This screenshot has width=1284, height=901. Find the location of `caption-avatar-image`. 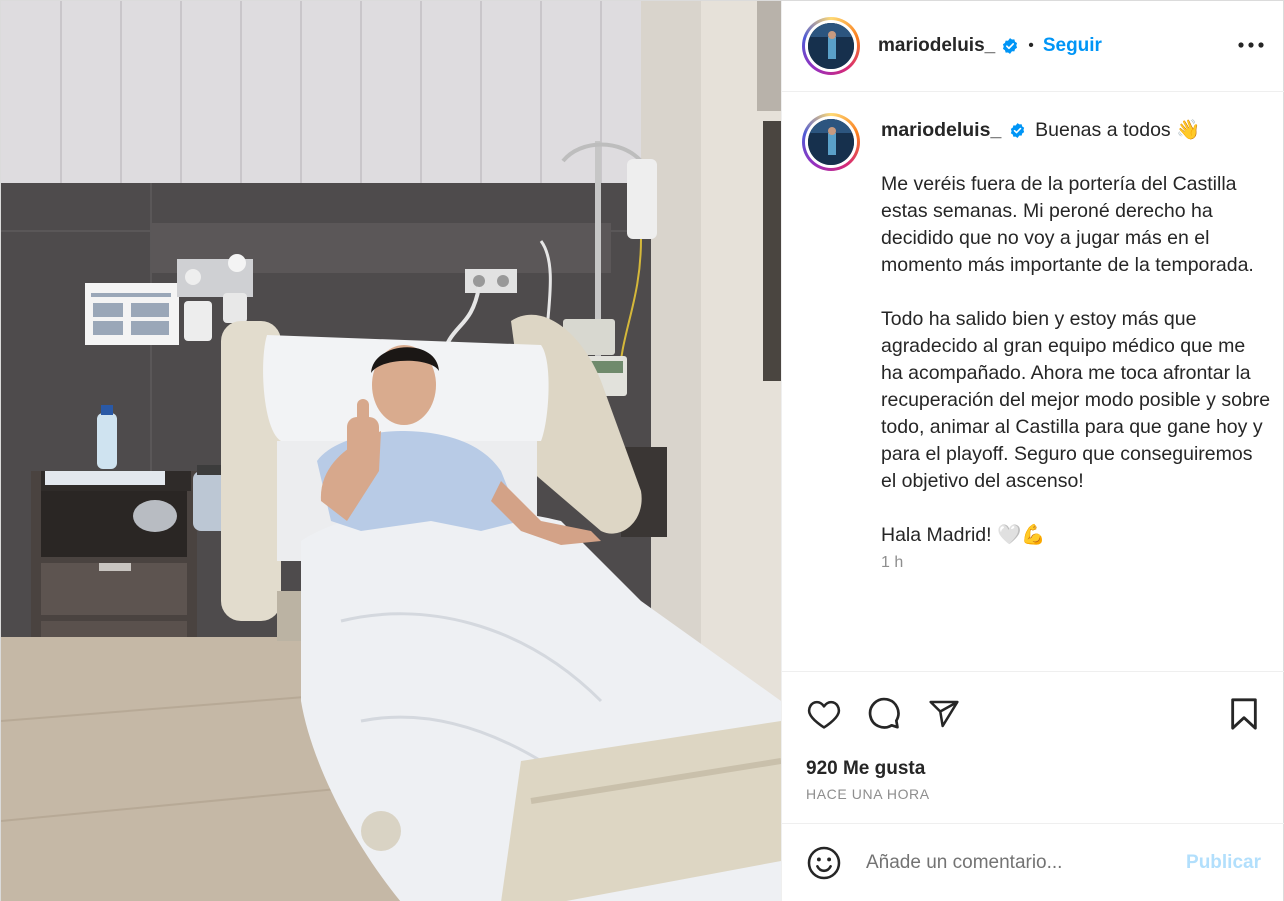

caption-avatar-image is located at coordinates (831, 142).